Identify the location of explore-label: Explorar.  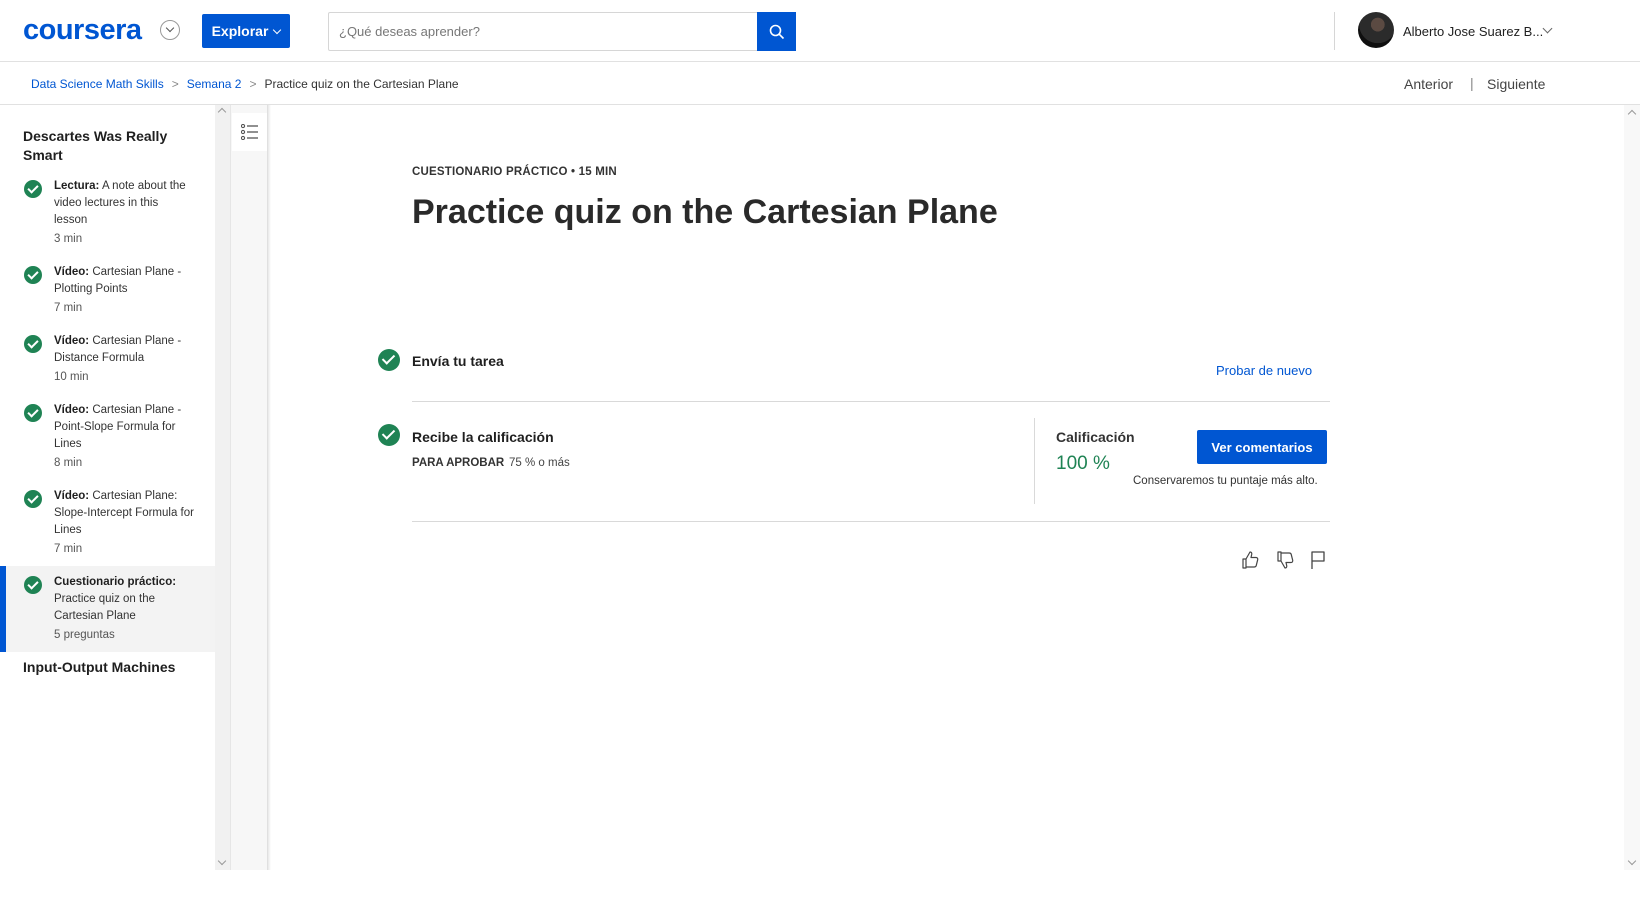
(240, 31).